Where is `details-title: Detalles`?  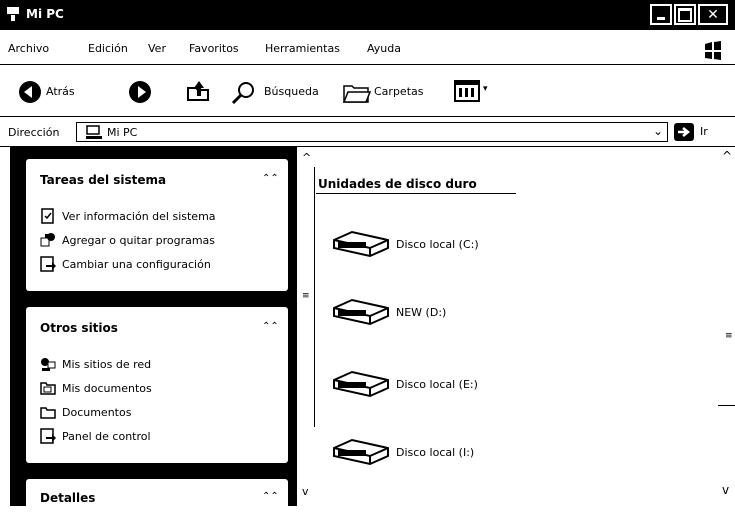 details-title: Detalles is located at coordinates (68, 498).